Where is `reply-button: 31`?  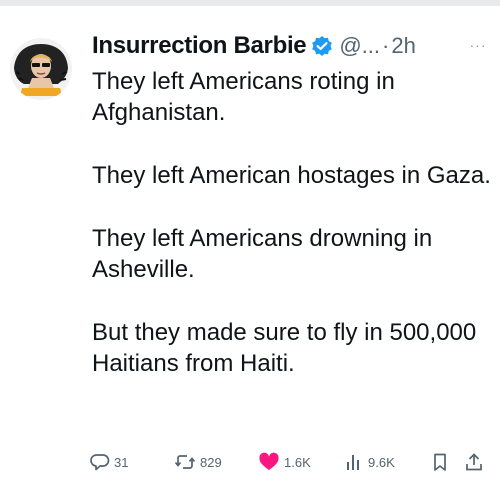 reply-button: 31 is located at coordinates (109, 462).